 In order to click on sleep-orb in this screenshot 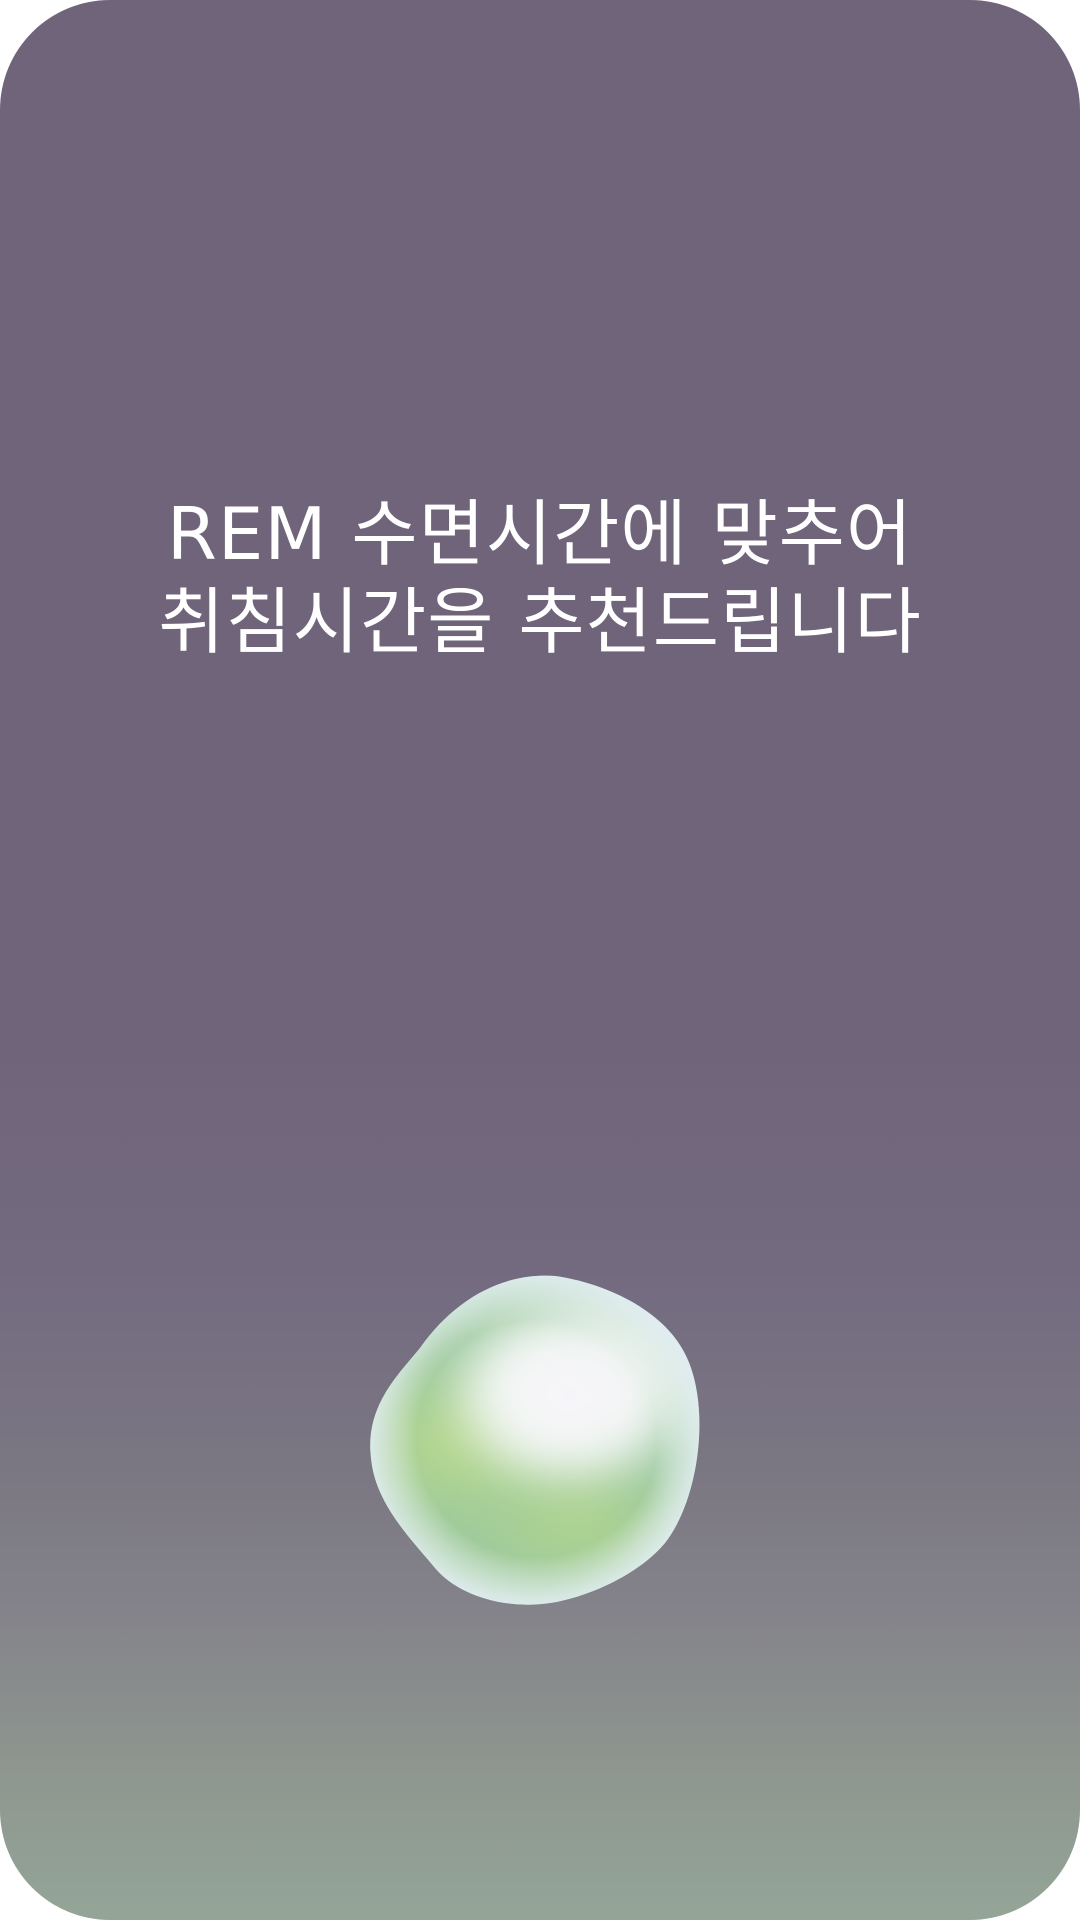, I will do `click(537, 1438)`.